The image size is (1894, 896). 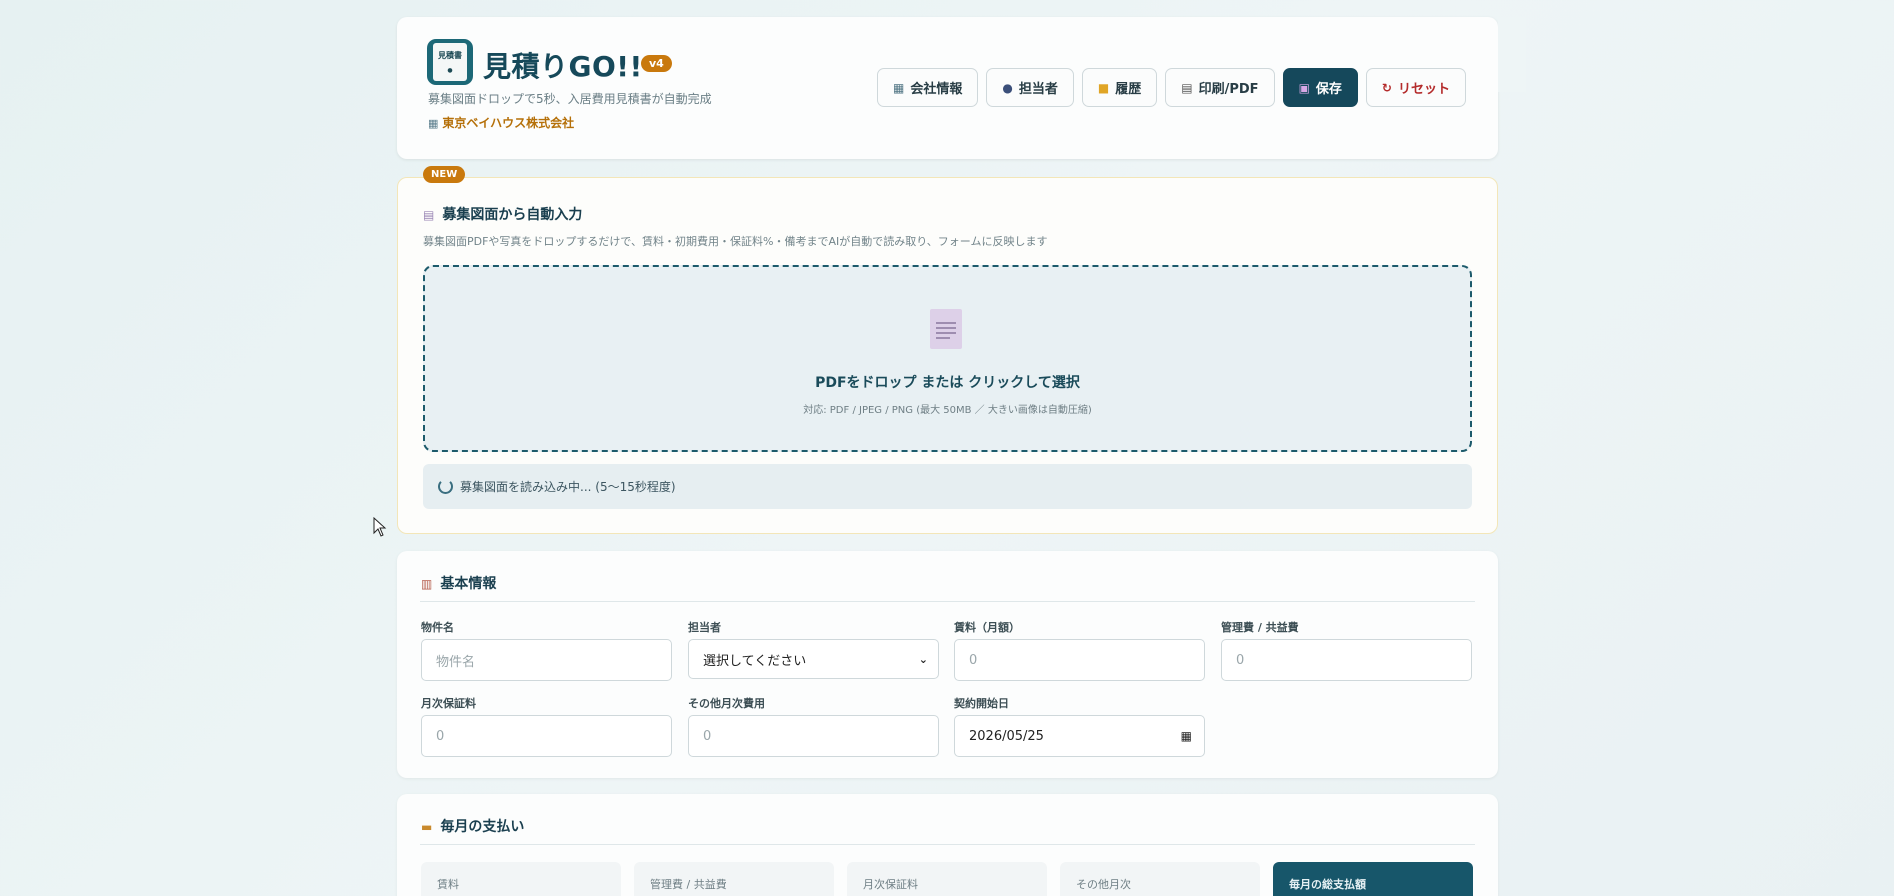 I want to click on app-logo: 見積書 ●, so click(x=450, y=62).